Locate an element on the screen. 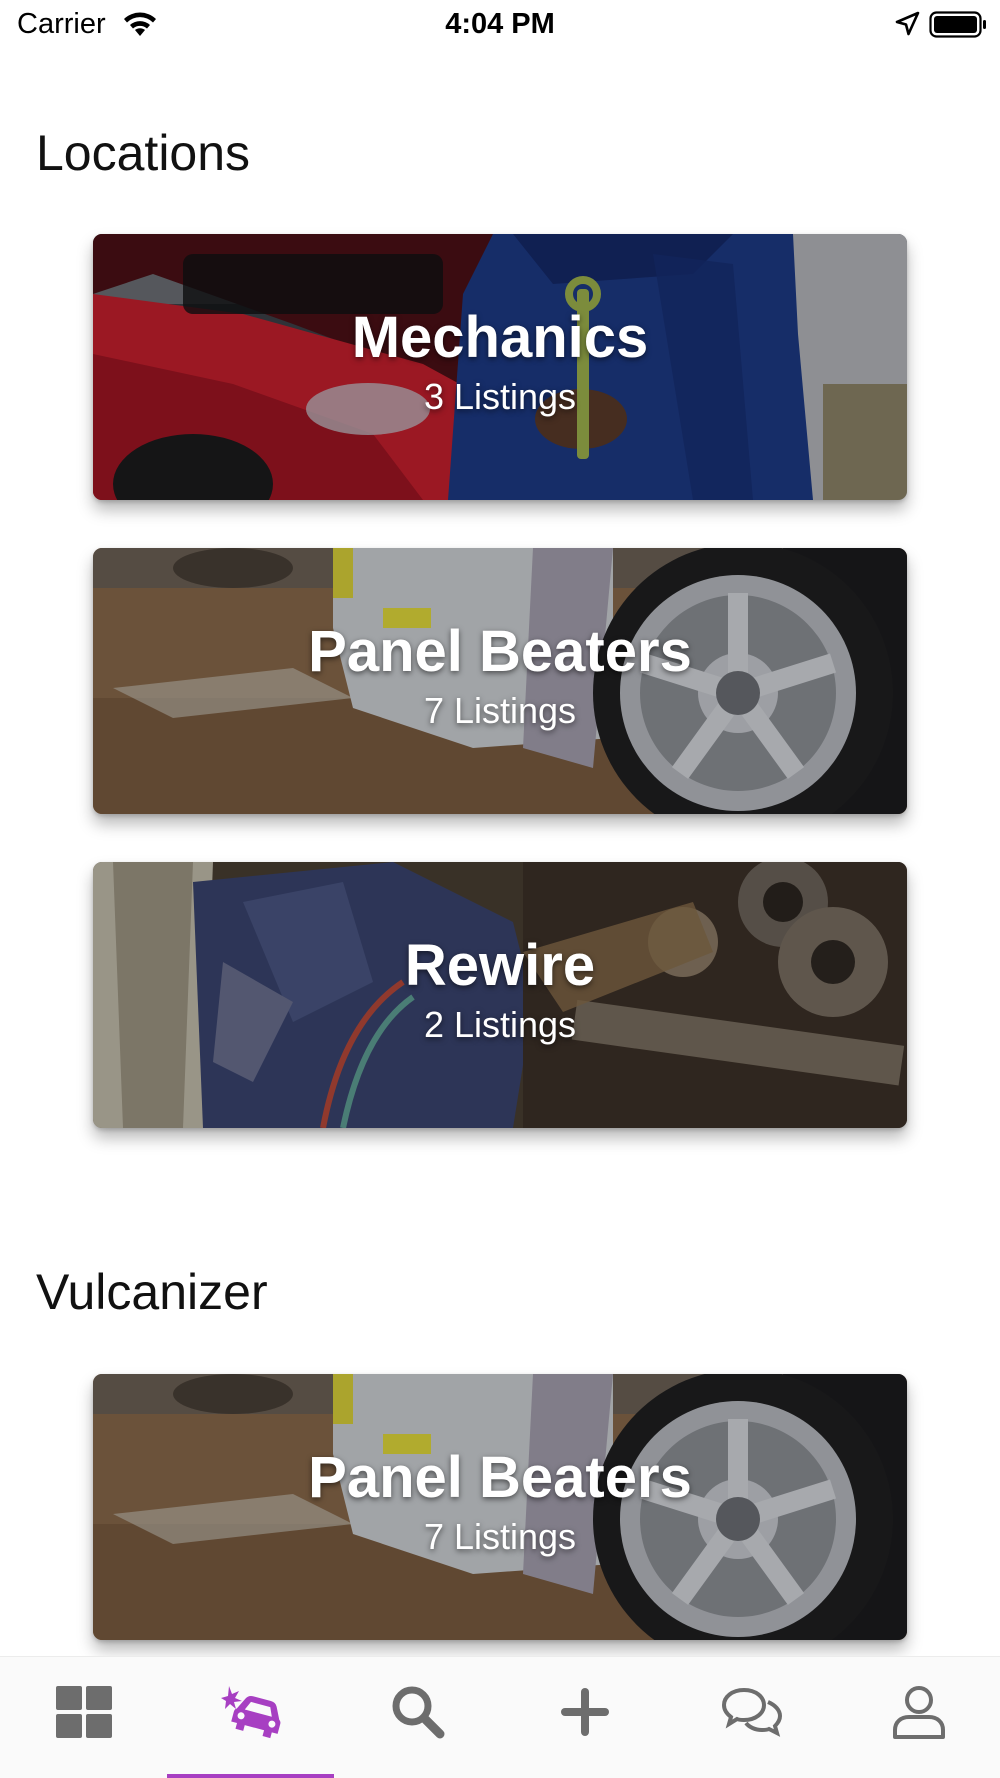 This screenshot has height=1778, width=1000. card-title: Rewire is located at coordinates (500, 965).